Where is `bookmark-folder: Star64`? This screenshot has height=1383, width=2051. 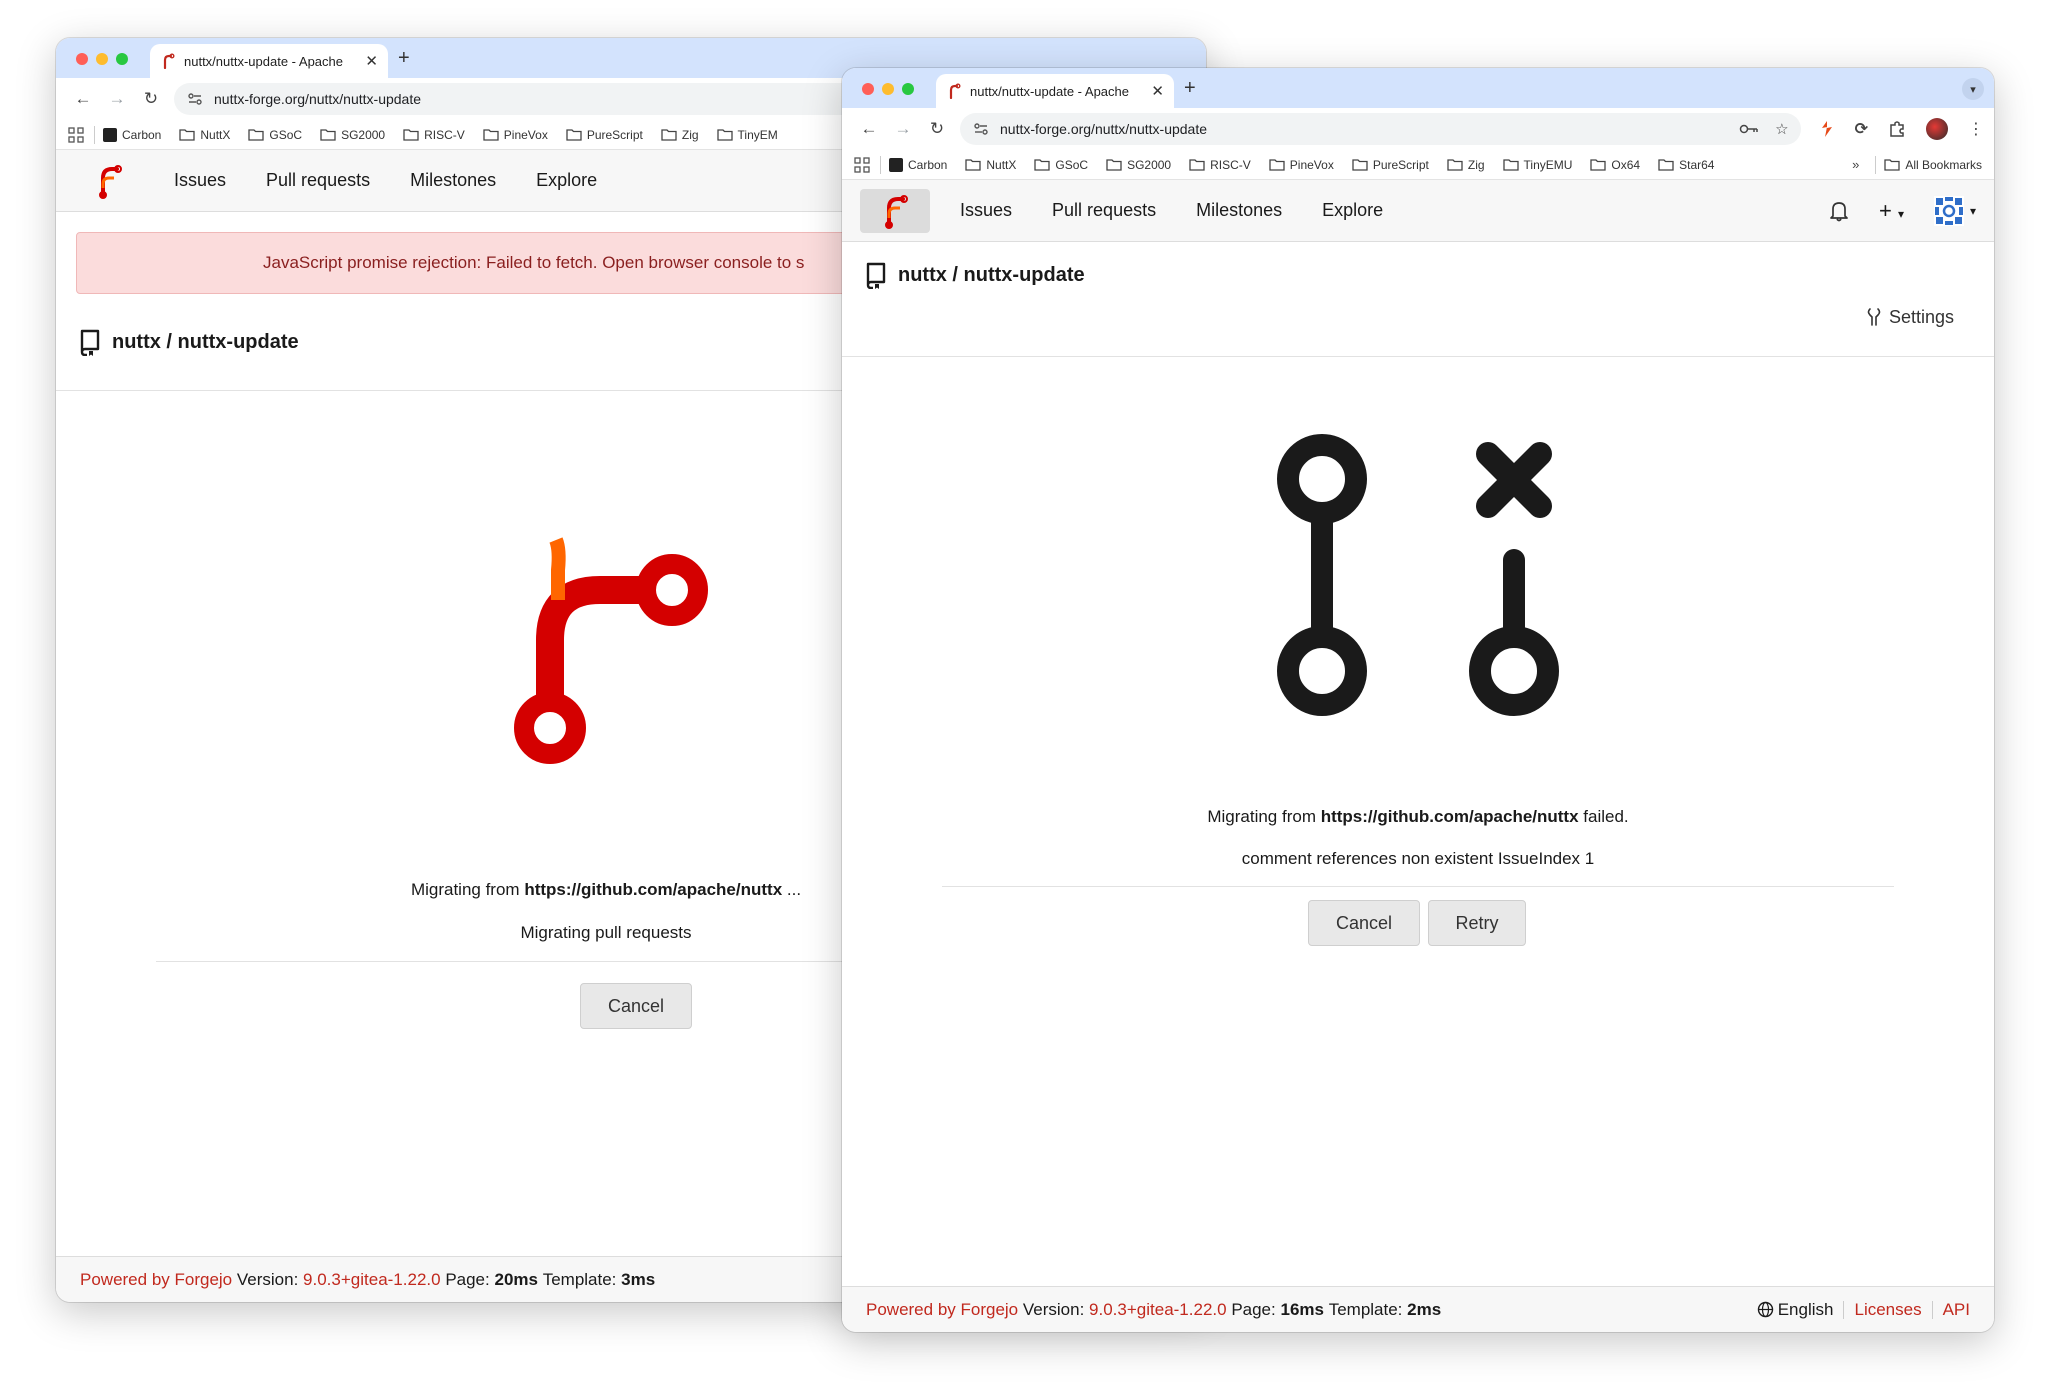 bookmark-folder: Star64 is located at coordinates (1686, 165).